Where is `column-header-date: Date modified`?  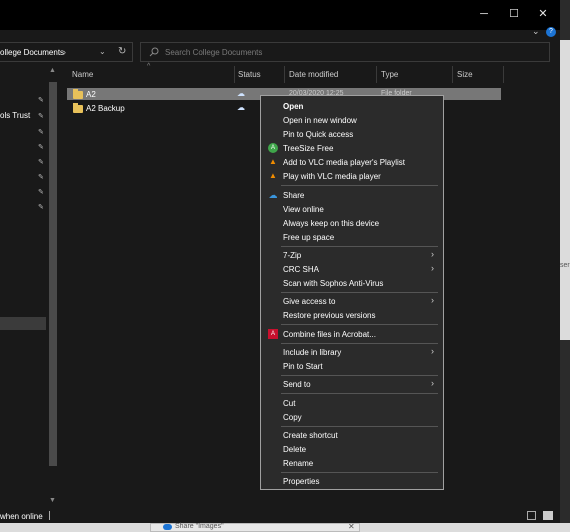
column-header-date: Date modified is located at coordinates (313, 74).